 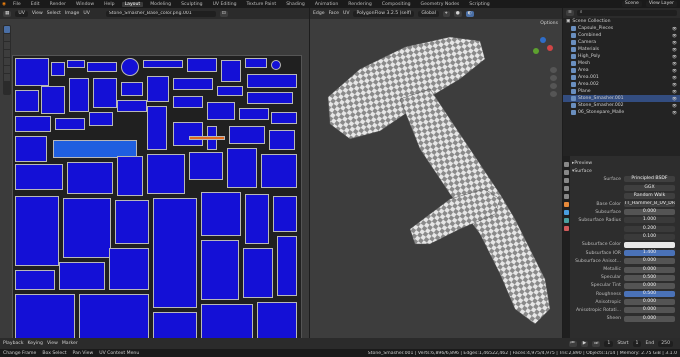 What do you see at coordinates (295, 4) in the screenshot?
I see `tab-shading: Shading` at bounding box center [295, 4].